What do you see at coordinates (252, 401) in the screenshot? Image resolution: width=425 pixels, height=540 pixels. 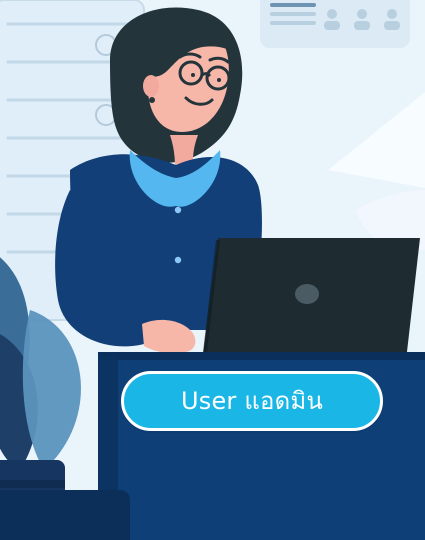 I see `user-admin-button: User แอดมิน` at bounding box center [252, 401].